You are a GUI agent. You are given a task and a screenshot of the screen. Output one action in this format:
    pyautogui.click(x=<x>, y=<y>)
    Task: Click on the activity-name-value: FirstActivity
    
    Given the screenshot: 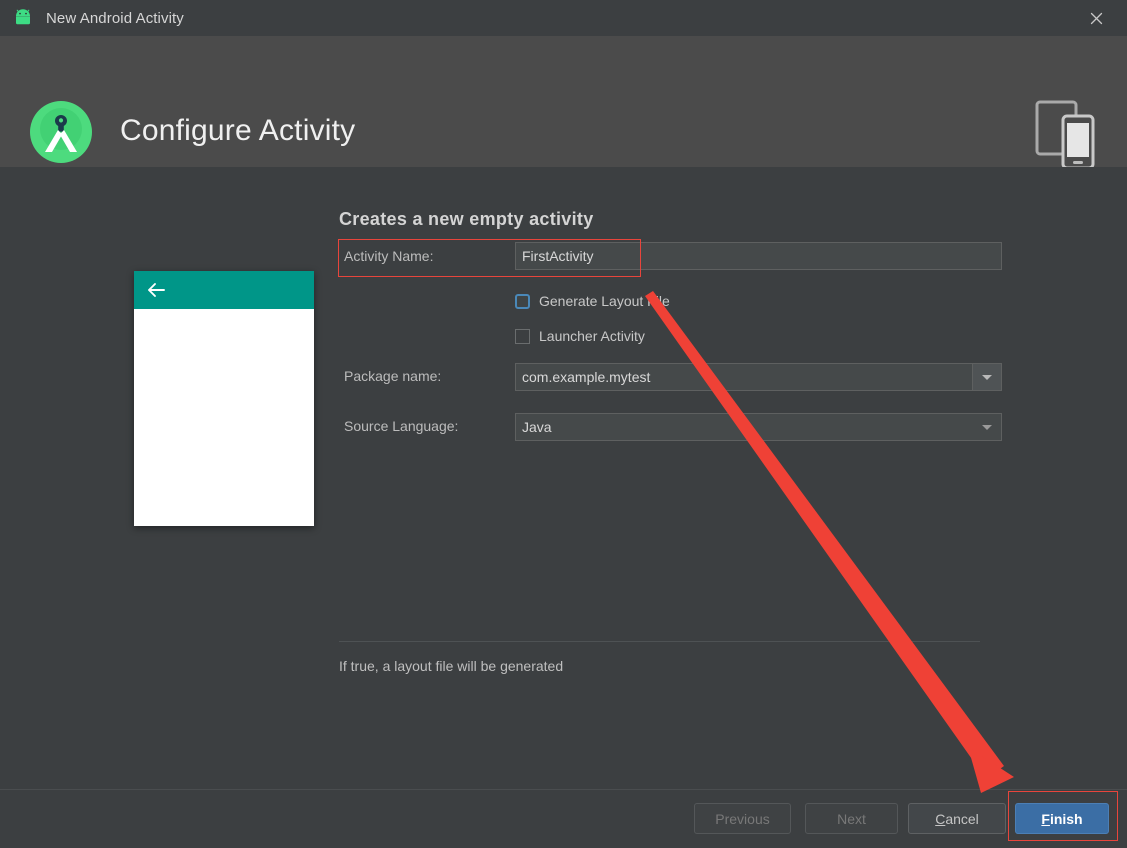 What is the action you would take?
    pyautogui.click(x=558, y=256)
    